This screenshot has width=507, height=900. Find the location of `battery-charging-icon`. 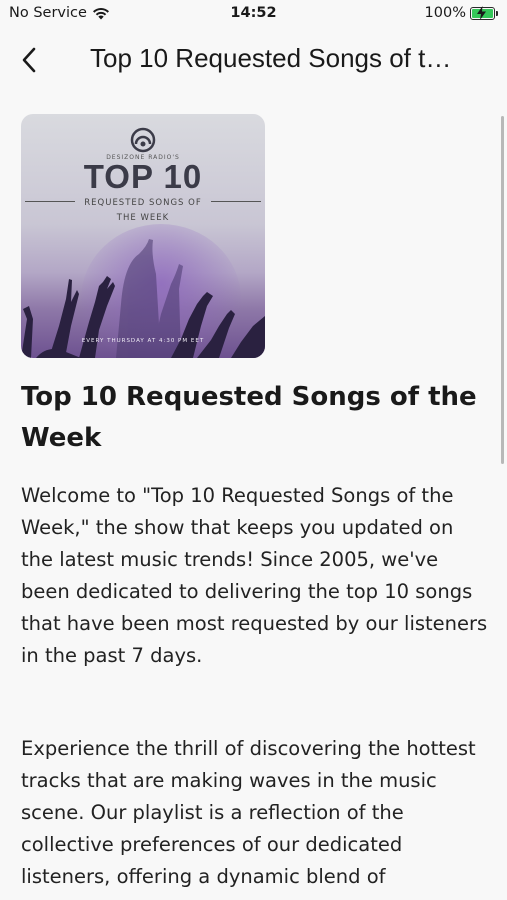

battery-charging-icon is located at coordinates (482, 12).